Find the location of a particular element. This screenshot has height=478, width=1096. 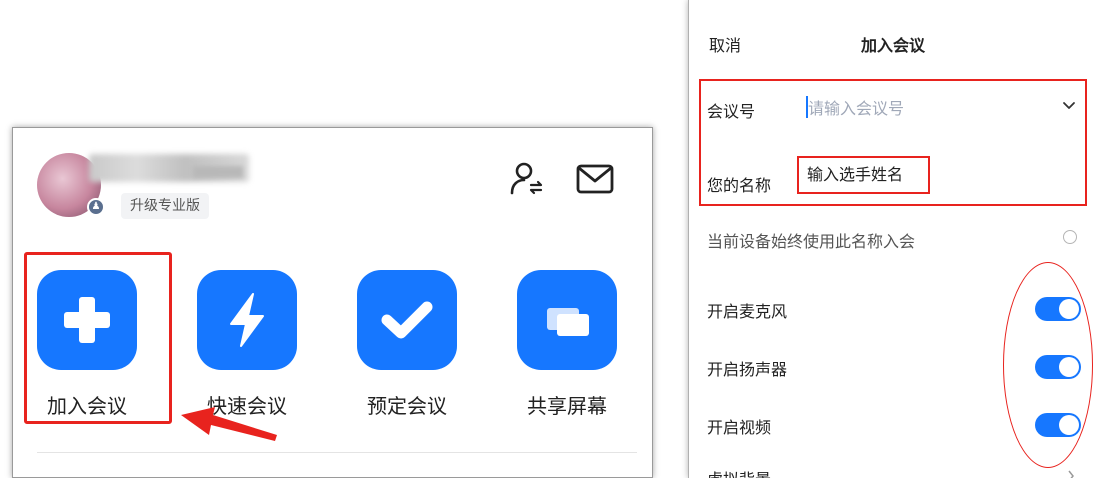

share-screen-action: 共享屏幕 is located at coordinates (567, 344).